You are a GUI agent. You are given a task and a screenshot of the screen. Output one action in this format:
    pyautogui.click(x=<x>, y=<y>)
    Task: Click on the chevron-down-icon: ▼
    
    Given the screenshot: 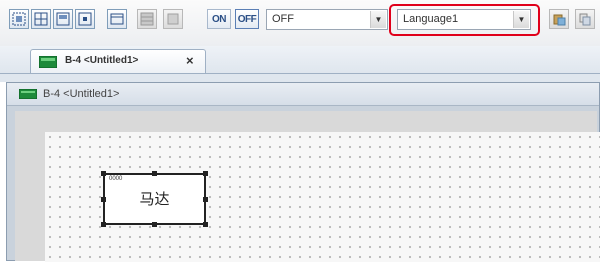 What is the action you would take?
    pyautogui.click(x=378, y=19)
    